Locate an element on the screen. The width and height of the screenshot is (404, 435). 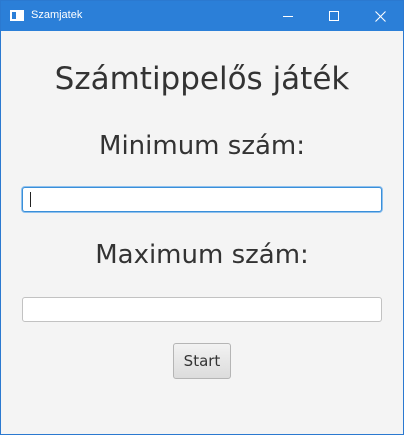
title-bar: Szamjatek is located at coordinates (202, 16).